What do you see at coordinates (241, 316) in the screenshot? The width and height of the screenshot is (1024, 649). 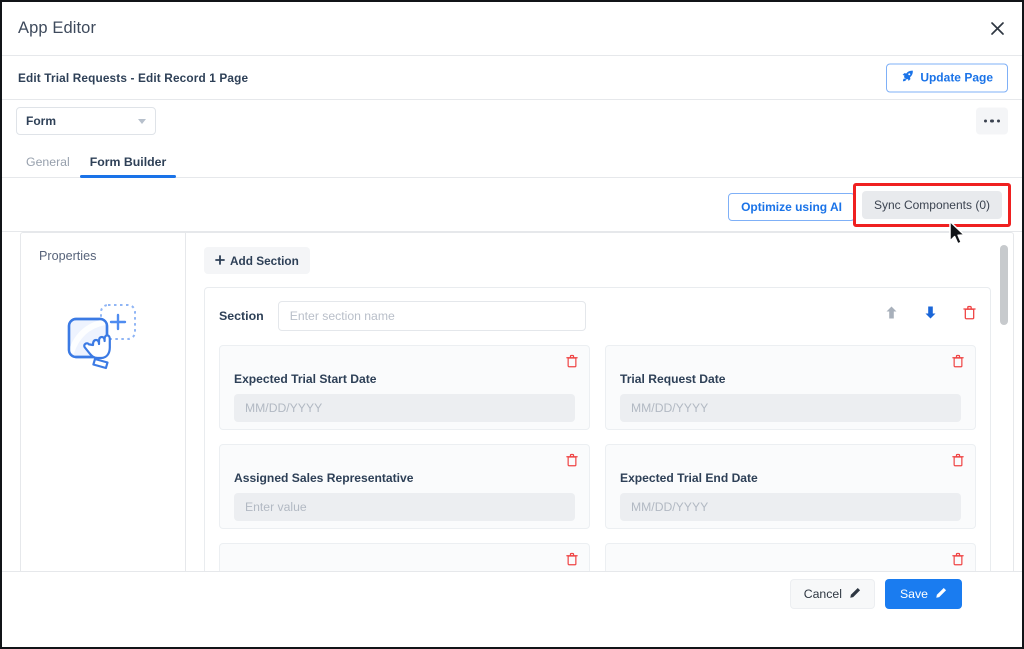 I see `section-label: Section` at bounding box center [241, 316].